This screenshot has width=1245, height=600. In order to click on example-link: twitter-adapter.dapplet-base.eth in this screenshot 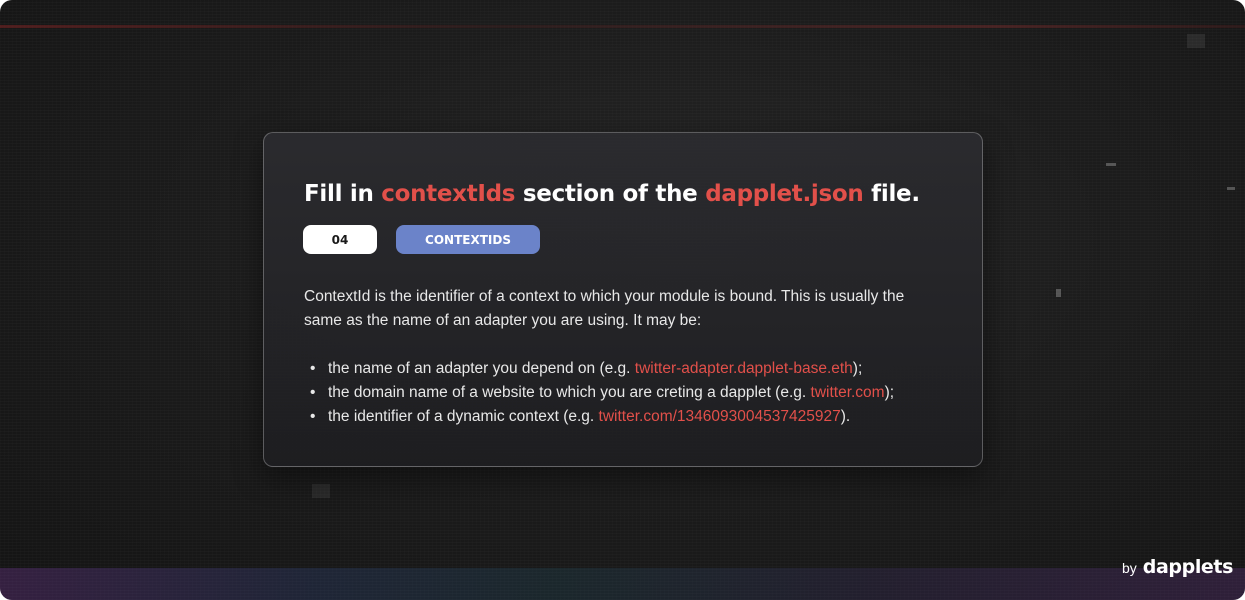, I will do `click(744, 368)`.